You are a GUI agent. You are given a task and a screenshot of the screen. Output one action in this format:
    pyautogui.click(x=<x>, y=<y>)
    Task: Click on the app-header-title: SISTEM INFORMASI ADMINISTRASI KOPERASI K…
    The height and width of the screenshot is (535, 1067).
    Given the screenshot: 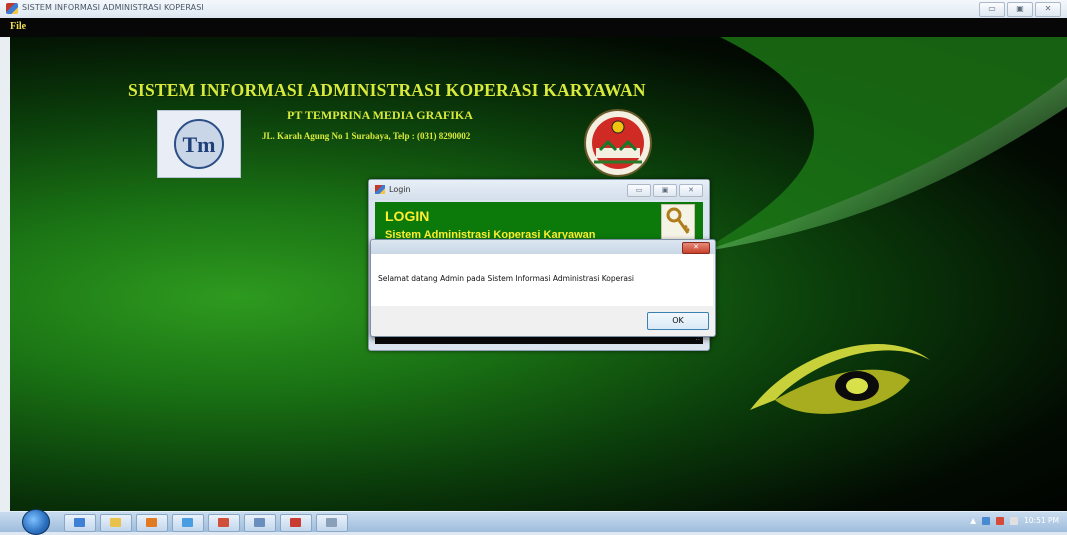 What is the action you would take?
    pyautogui.click(x=387, y=90)
    